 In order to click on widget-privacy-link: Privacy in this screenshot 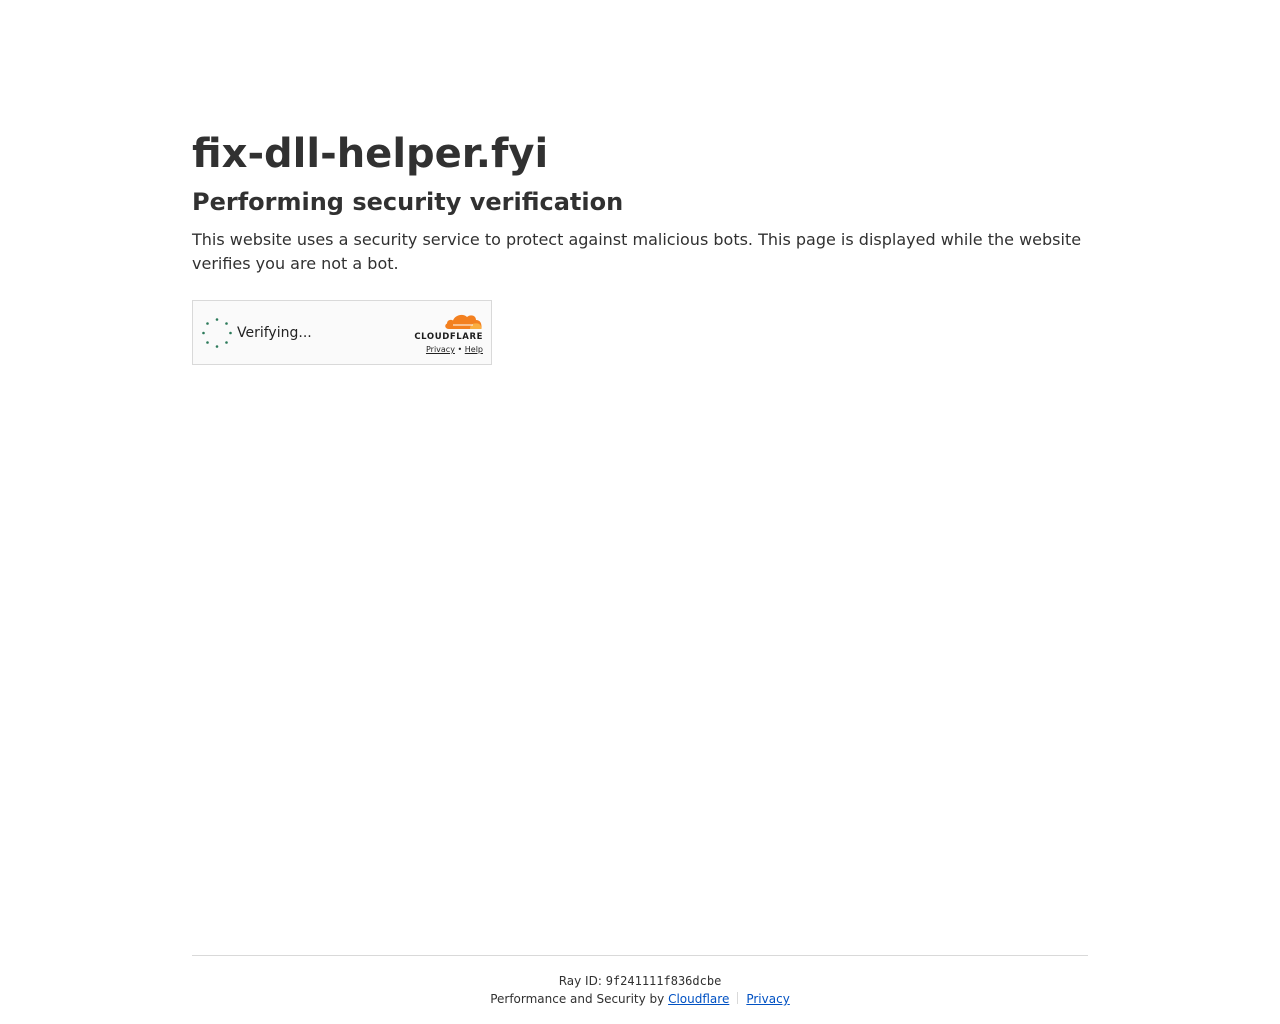, I will do `click(440, 349)`.